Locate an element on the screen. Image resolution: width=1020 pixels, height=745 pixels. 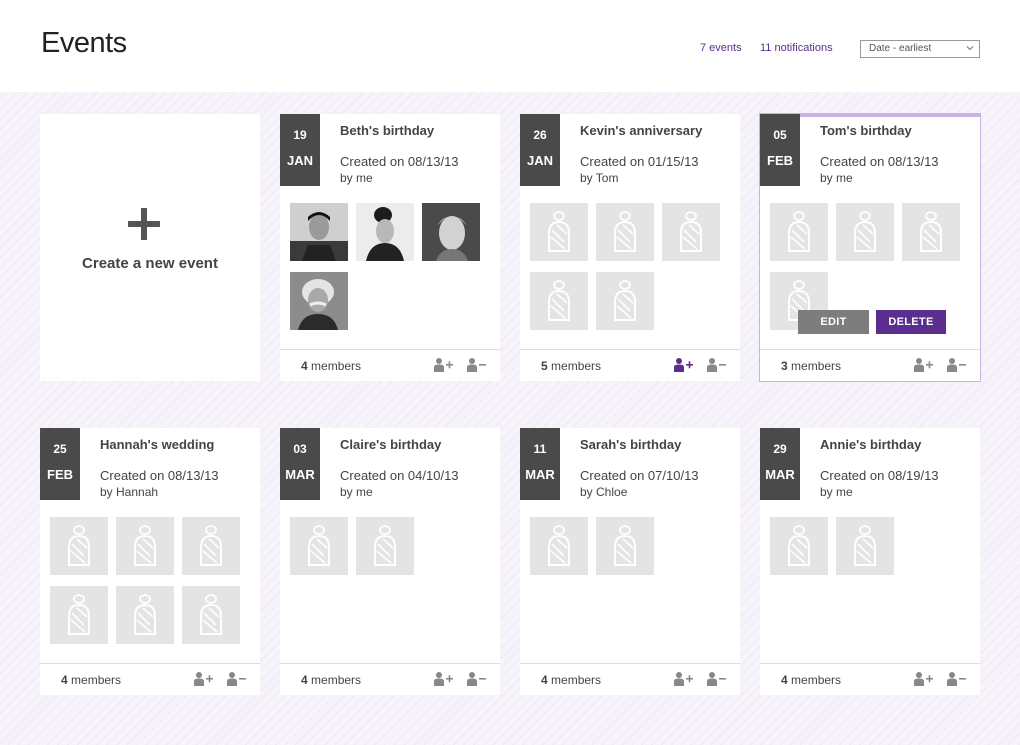
event-creator: by Hannah is located at coordinates (129, 492).